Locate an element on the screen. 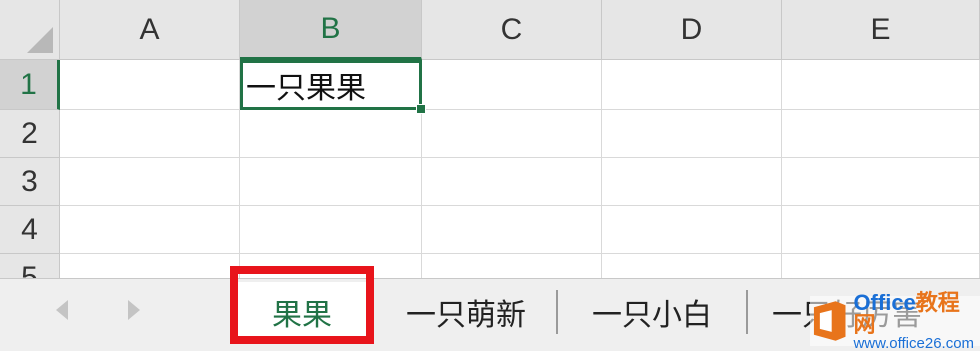 Image resolution: width=980 pixels, height=352 pixels. cell-b1: 一只果果 is located at coordinates (331, 85).